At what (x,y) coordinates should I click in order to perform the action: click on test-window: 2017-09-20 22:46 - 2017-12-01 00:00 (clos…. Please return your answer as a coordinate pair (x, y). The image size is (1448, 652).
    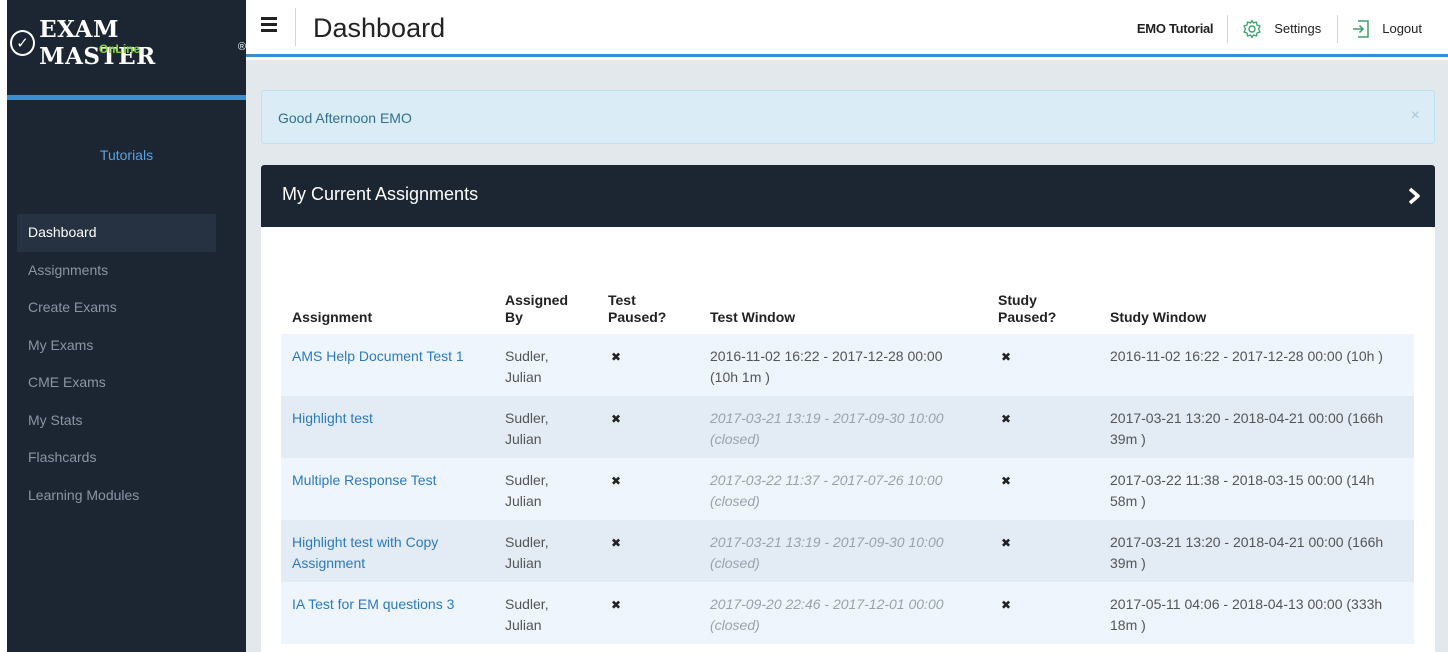
    Looking at the image, I should click on (827, 614).